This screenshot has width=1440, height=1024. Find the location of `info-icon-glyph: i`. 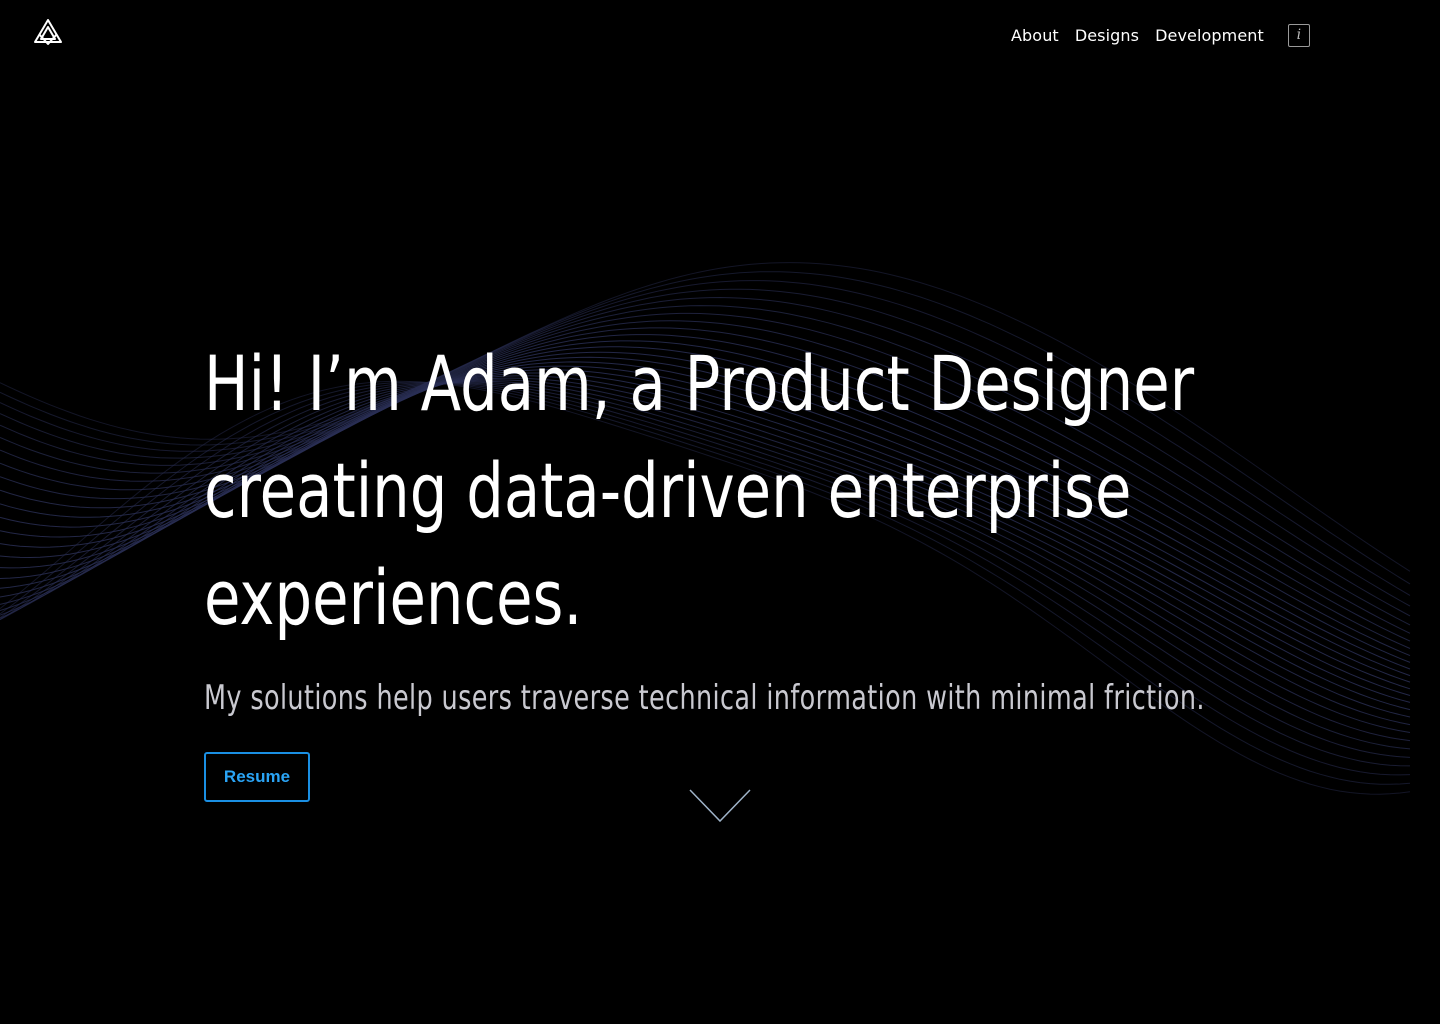

info-icon-glyph: i is located at coordinates (1299, 35).